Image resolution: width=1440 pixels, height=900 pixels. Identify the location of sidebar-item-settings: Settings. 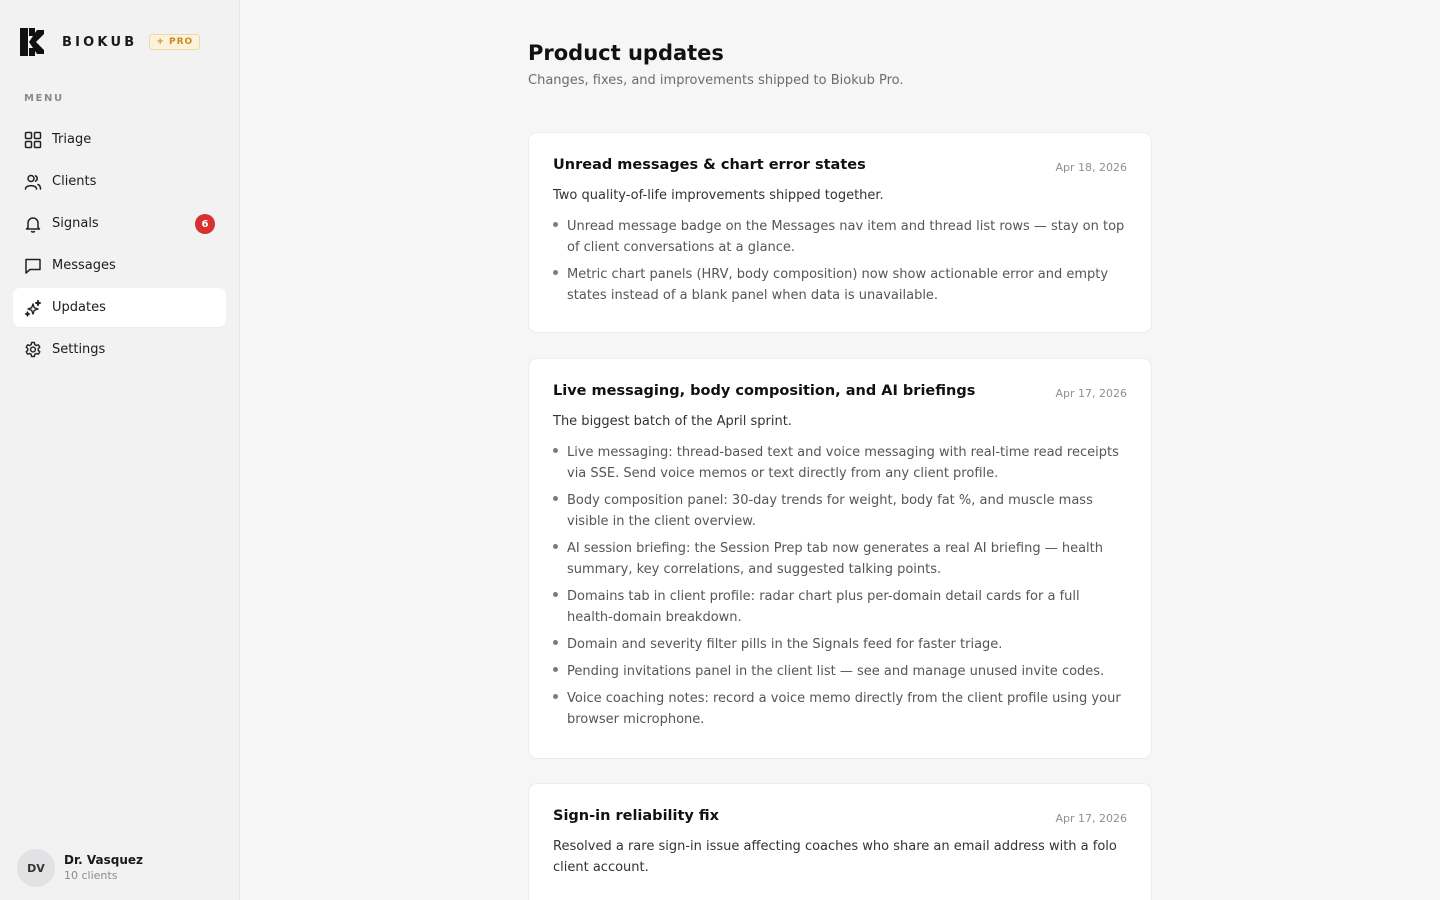
(119, 349).